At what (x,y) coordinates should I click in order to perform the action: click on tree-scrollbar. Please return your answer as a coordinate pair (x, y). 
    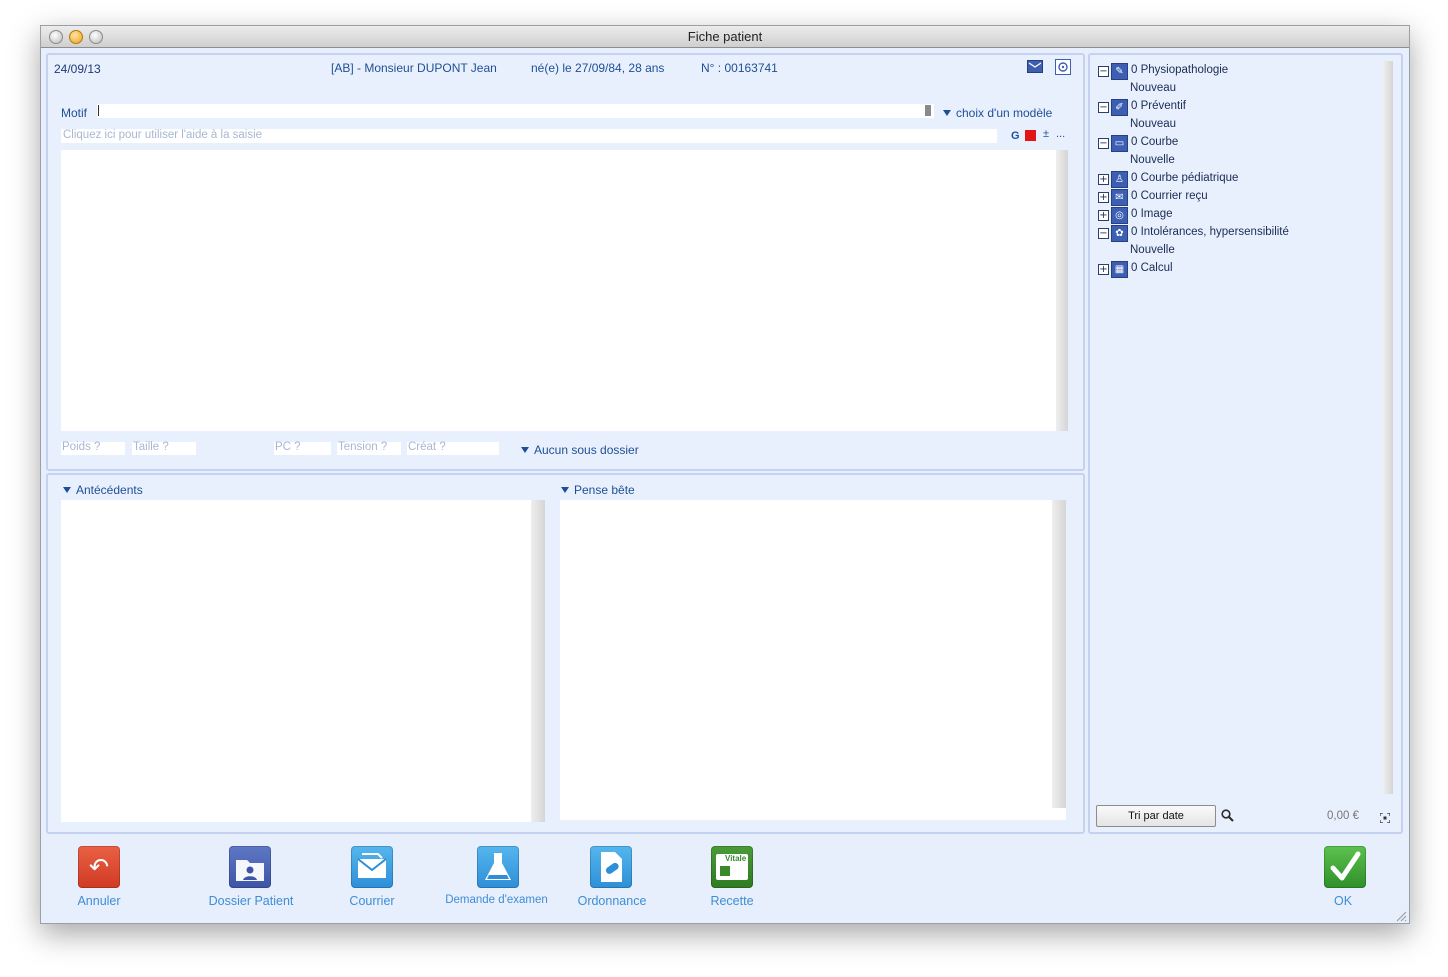
    Looking at the image, I should click on (1388, 427).